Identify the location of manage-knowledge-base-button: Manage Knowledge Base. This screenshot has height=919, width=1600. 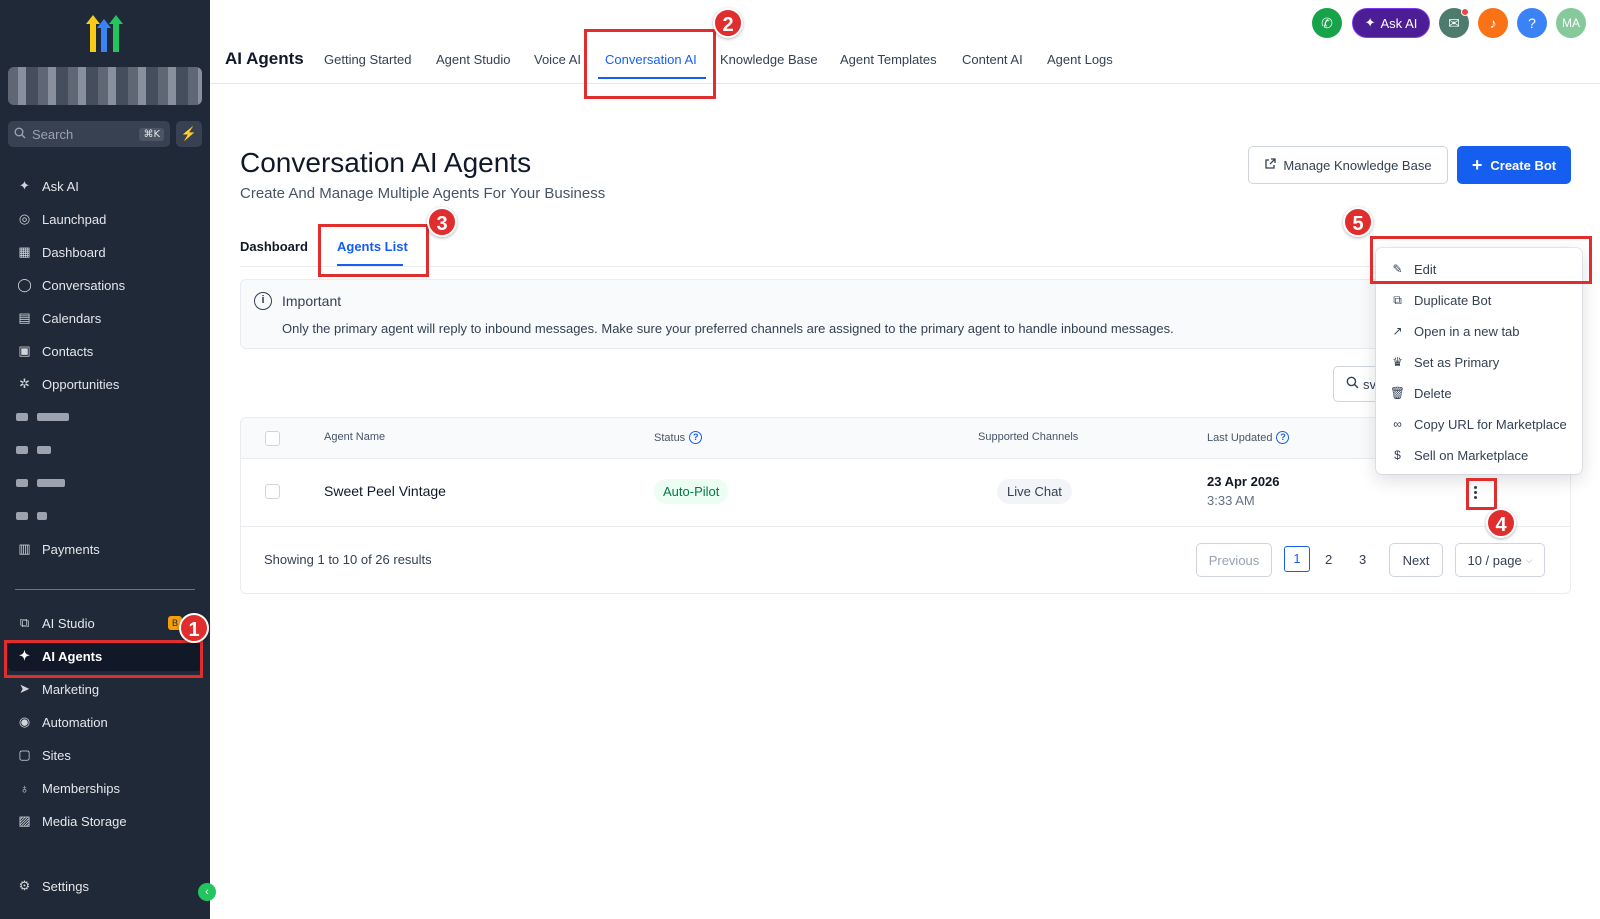
(1348, 165).